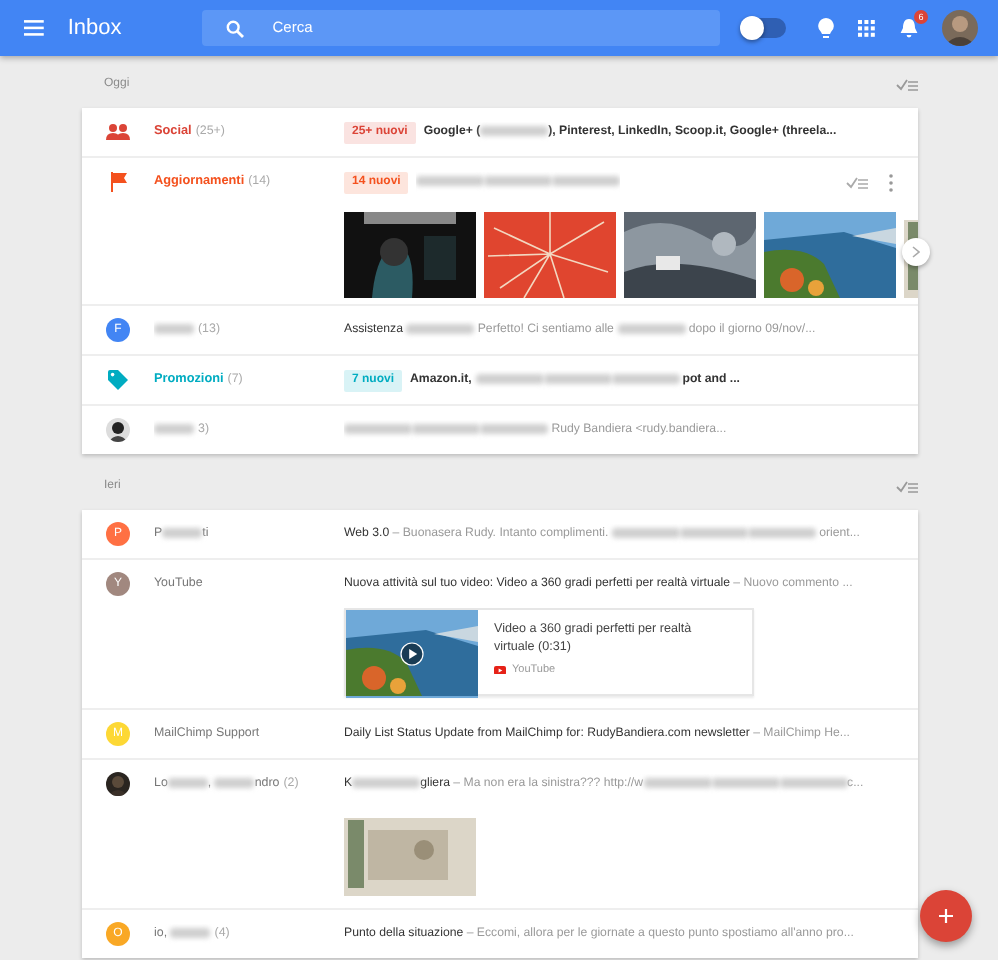 The image size is (998, 960). I want to click on lightbulb-icon, so click(826, 28).